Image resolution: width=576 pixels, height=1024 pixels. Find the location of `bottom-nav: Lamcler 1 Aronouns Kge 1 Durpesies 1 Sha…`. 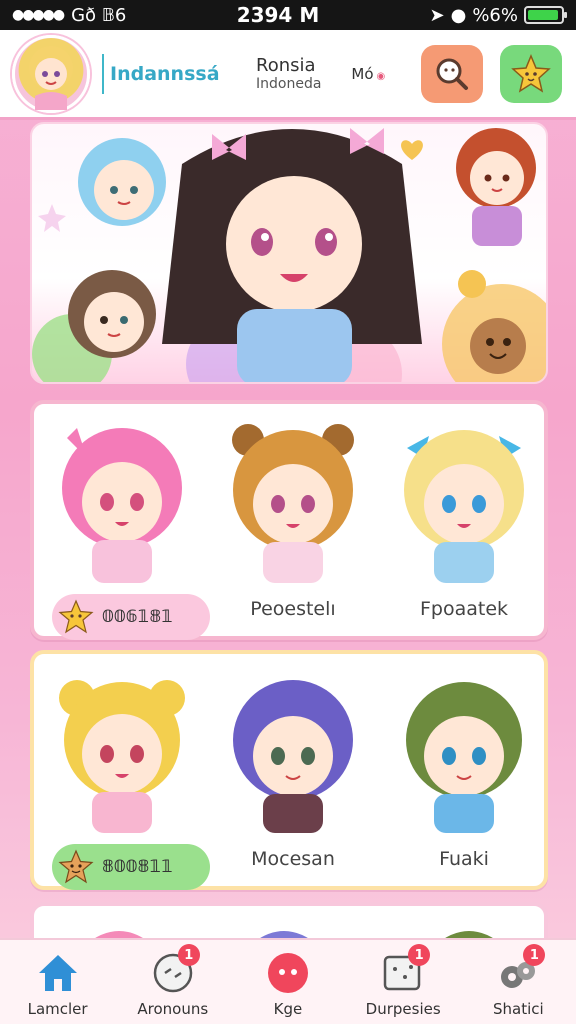

bottom-nav: Lamcler 1 Aronouns Kge 1 Durpesies 1 Sha… is located at coordinates (288, 981).